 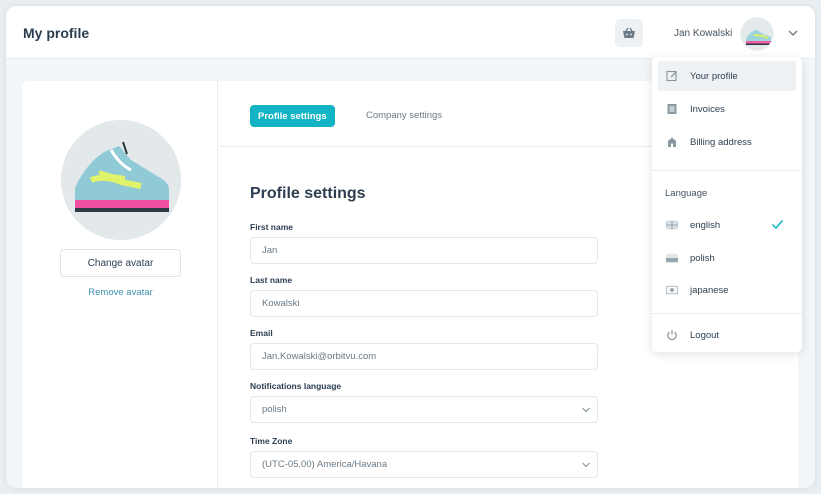 What do you see at coordinates (703, 33) in the screenshot?
I see `user-name: Jan Kowalski` at bounding box center [703, 33].